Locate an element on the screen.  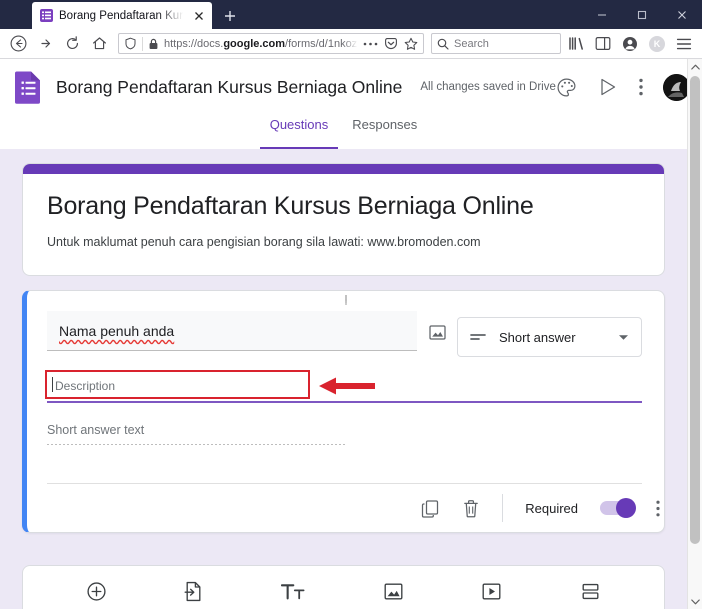
close-window-button is located at coordinates (682, 14).